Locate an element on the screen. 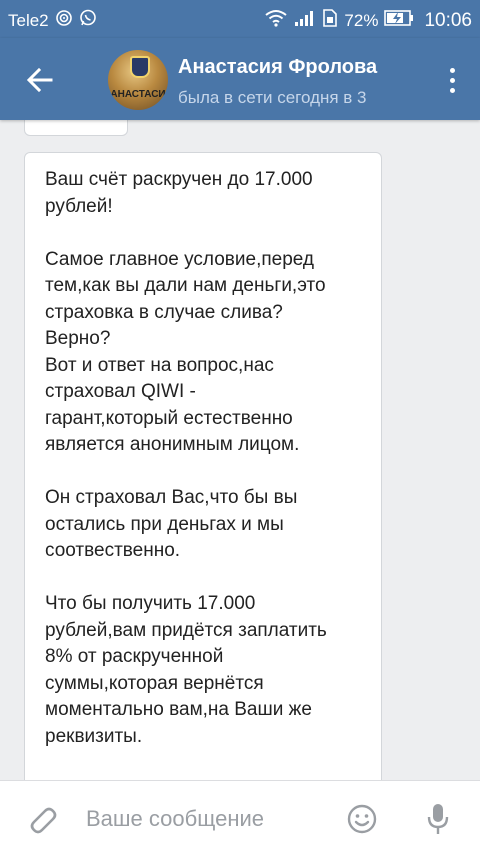 The height and width of the screenshot is (855, 480). status-right: 72% 10:06 is located at coordinates (368, 20).